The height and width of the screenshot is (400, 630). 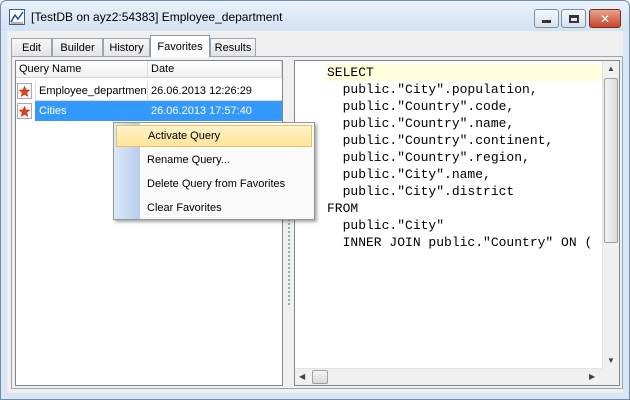 What do you see at coordinates (31, 47) in the screenshot?
I see `tab-edit: Edit` at bounding box center [31, 47].